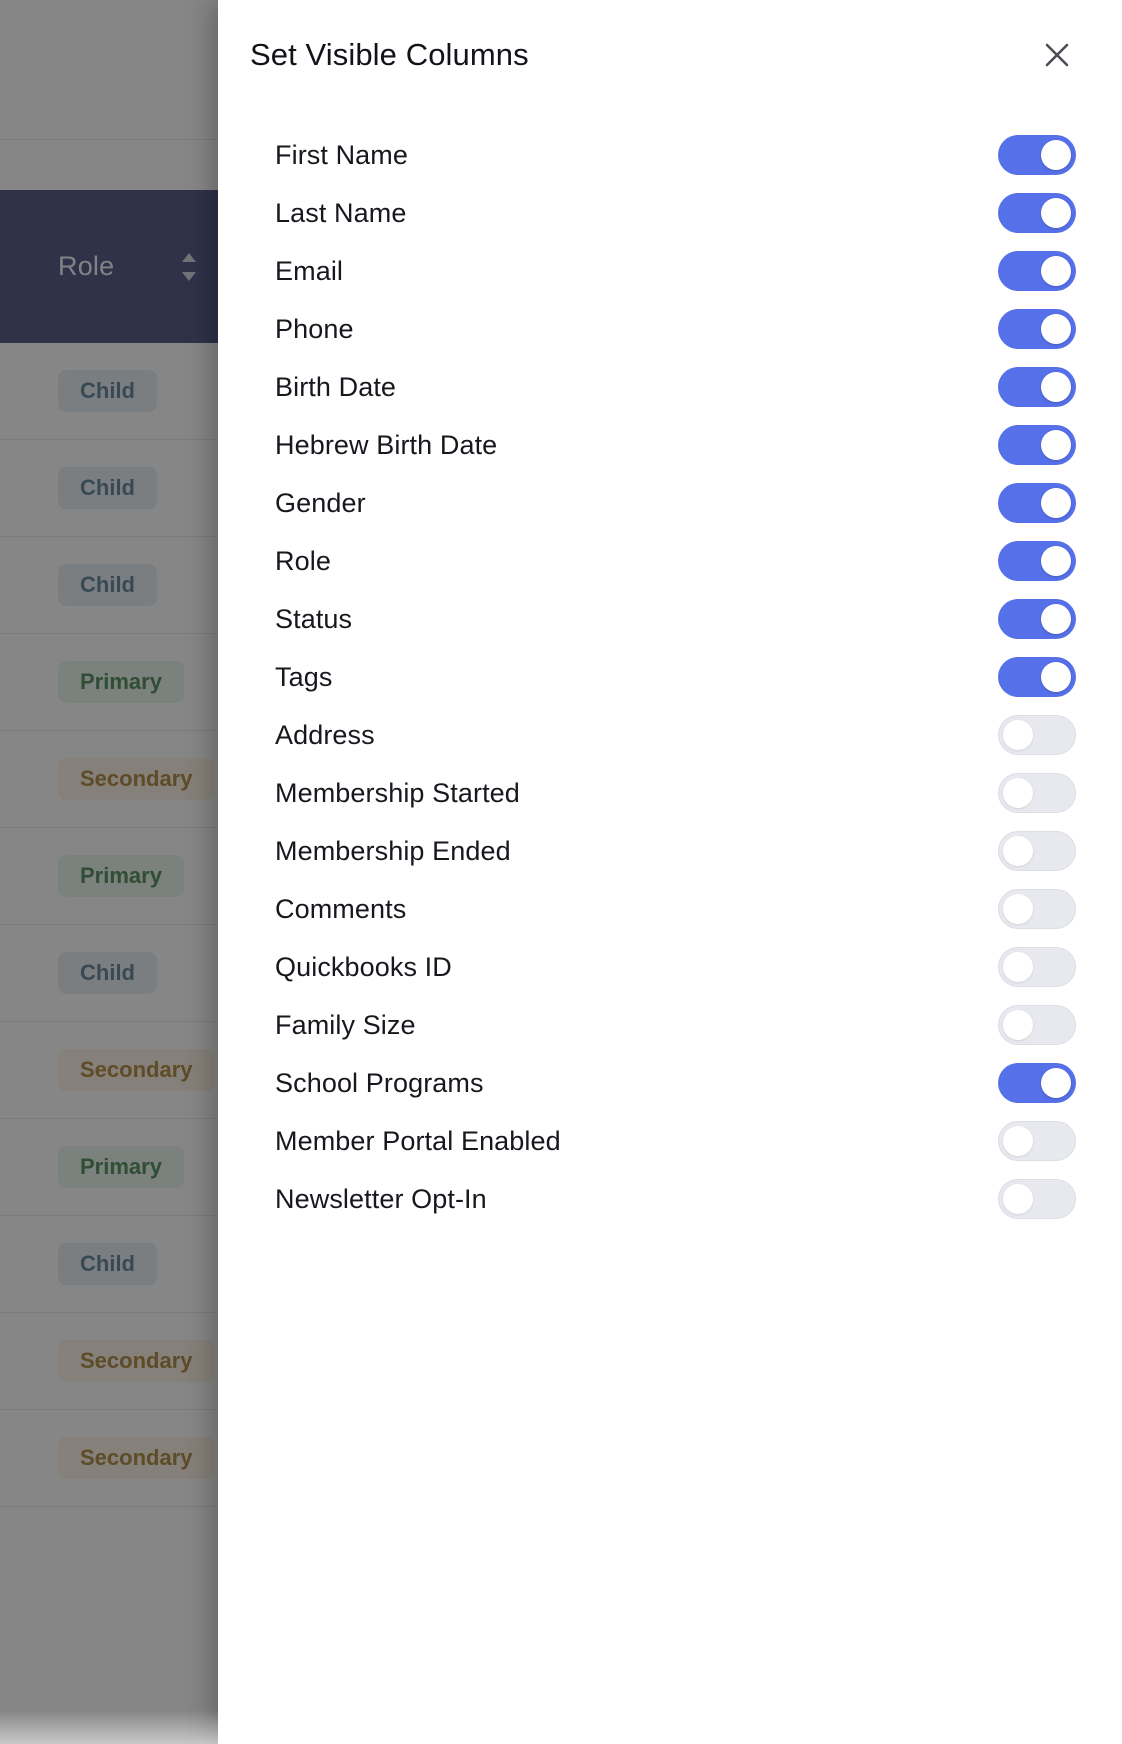 Image resolution: width=1122 pixels, height=1744 pixels. What do you see at coordinates (314, 618) in the screenshot?
I see `column-label: Status` at bounding box center [314, 618].